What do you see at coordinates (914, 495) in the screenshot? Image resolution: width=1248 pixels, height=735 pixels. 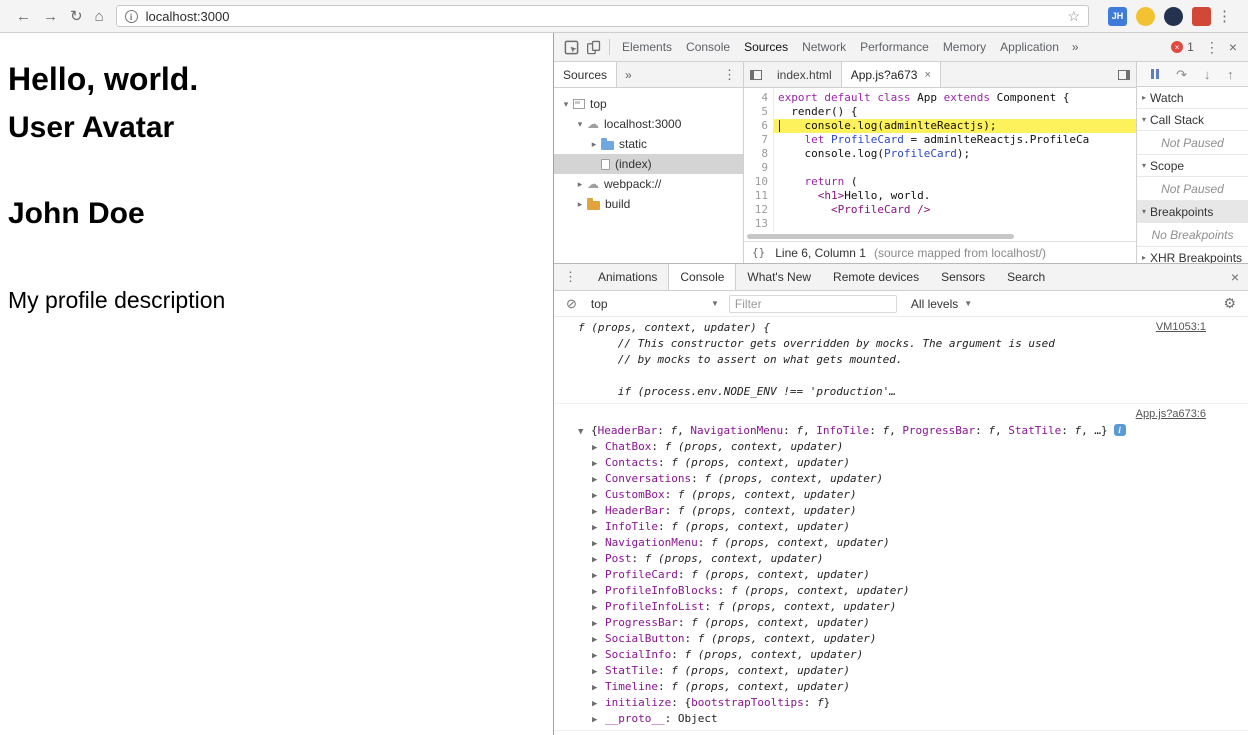 I see `object-property: ▶ CustomBox: f (props, context, updater)` at bounding box center [914, 495].